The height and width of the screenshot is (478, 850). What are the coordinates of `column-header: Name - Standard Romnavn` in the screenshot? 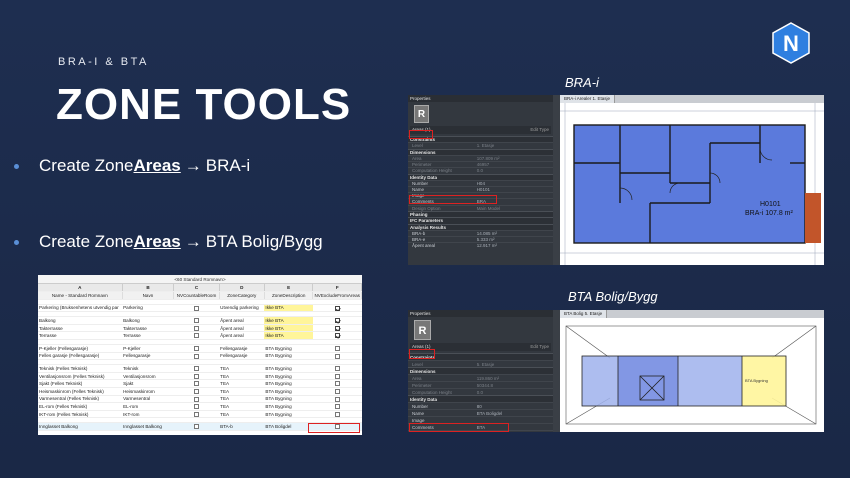 It's located at (80, 295).